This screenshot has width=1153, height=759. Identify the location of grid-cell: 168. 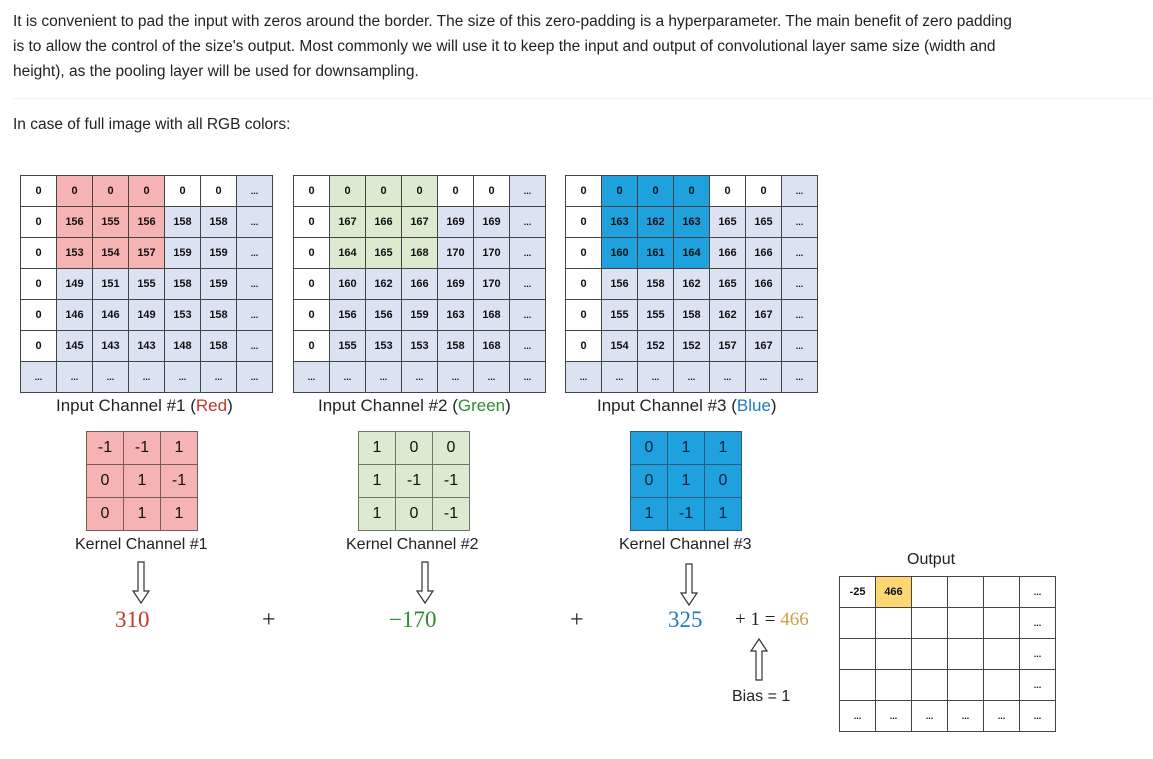
(491, 346).